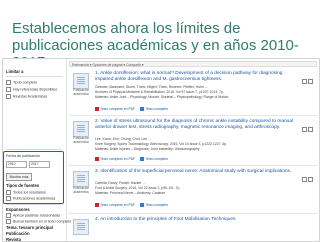  Describe the element at coordinates (18, 209) in the screenshot. I see `expanders-label: Expansores` at that location.